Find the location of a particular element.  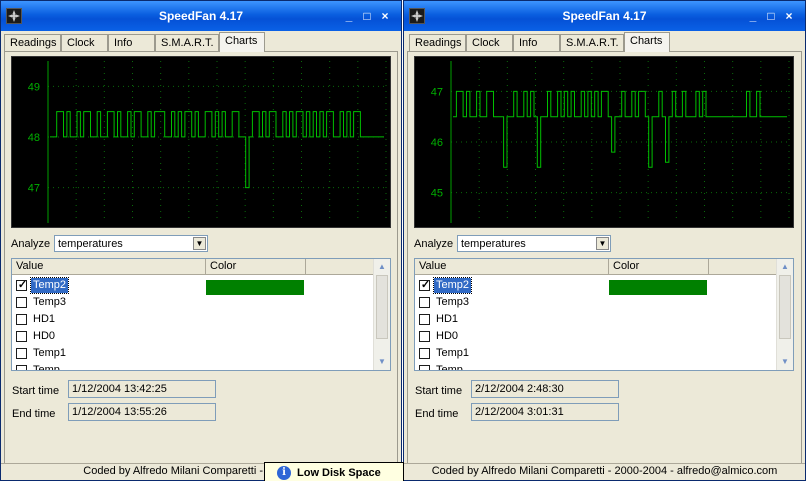

list-item-label: Temp is located at coordinates (449, 367).